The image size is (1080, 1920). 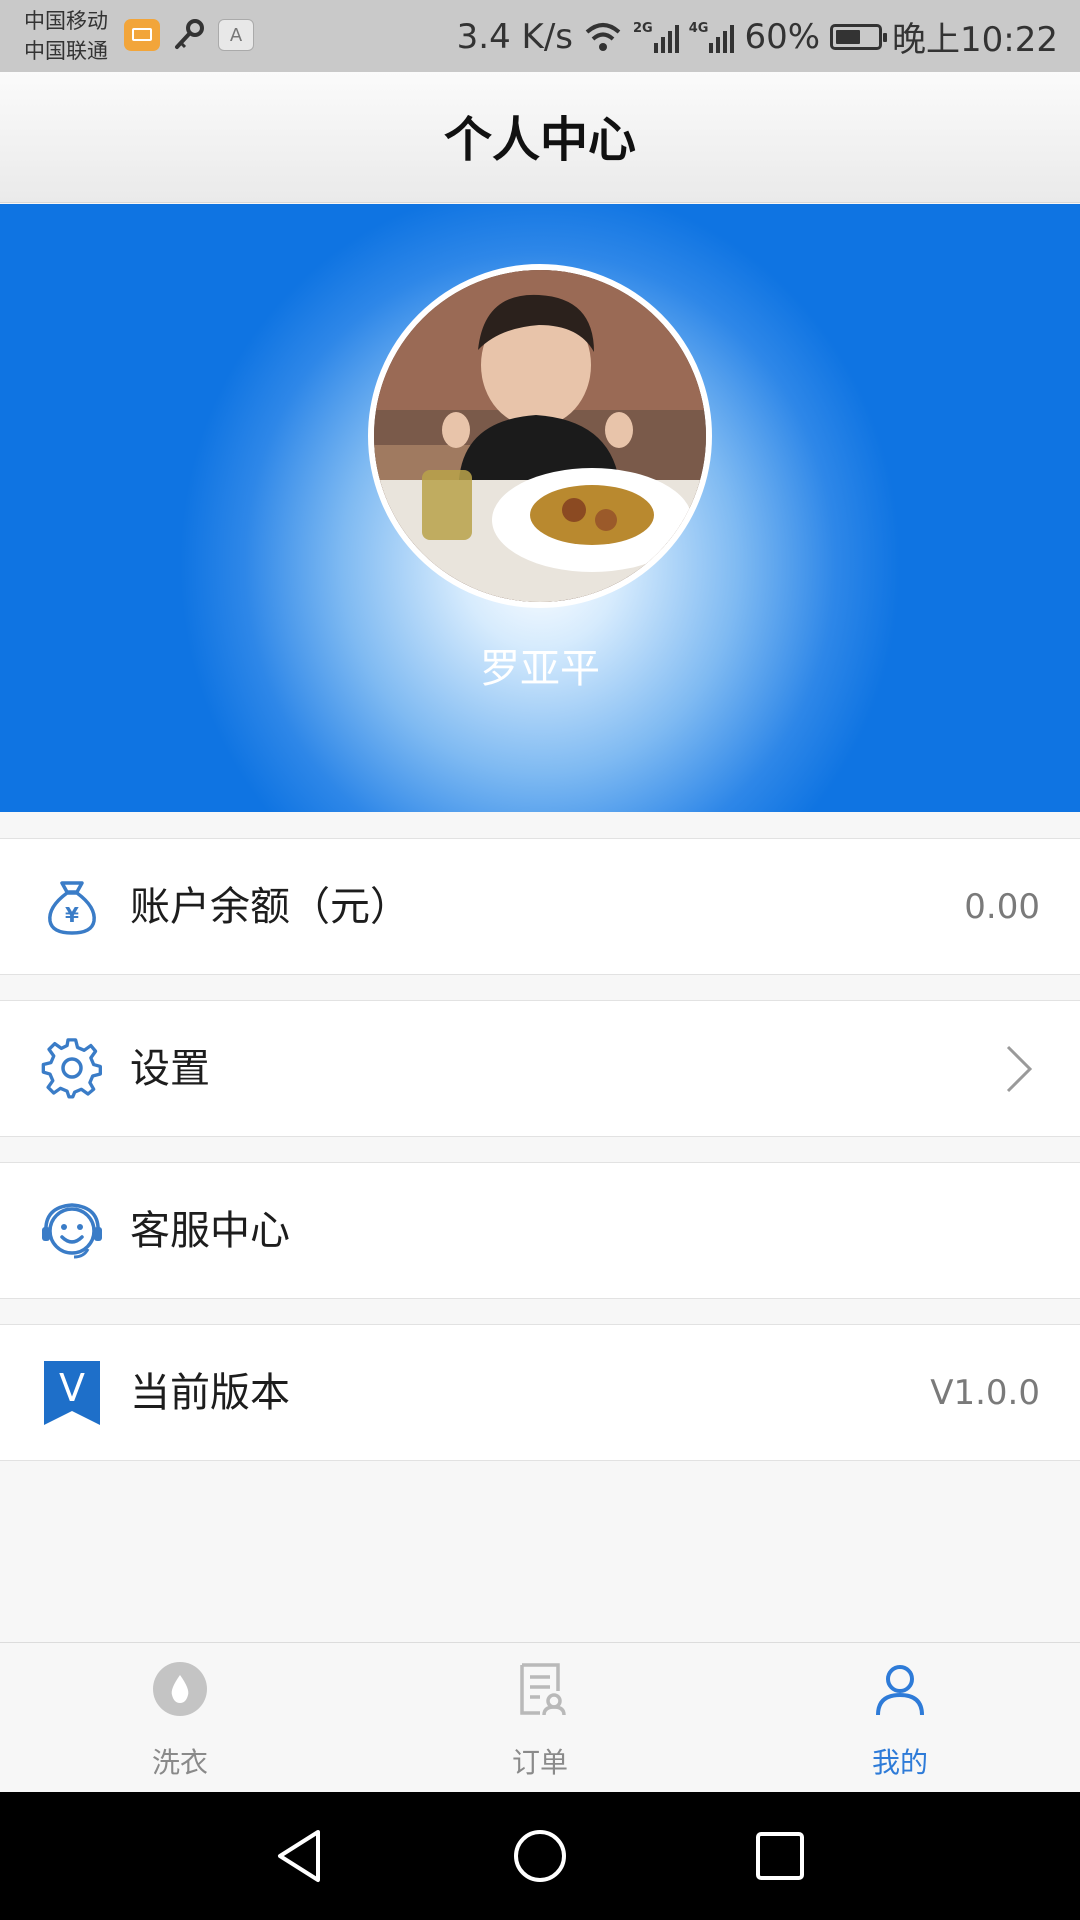 What do you see at coordinates (540, 906) in the screenshot?
I see `balance-row: ¥ 账户余额（元） 0.00` at bounding box center [540, 906].